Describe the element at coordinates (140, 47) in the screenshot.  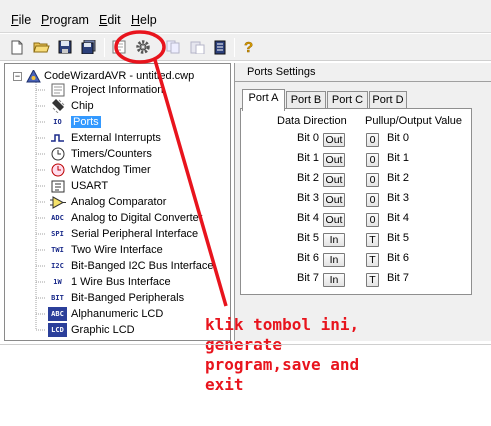
I see `annotation-circle` at that location.